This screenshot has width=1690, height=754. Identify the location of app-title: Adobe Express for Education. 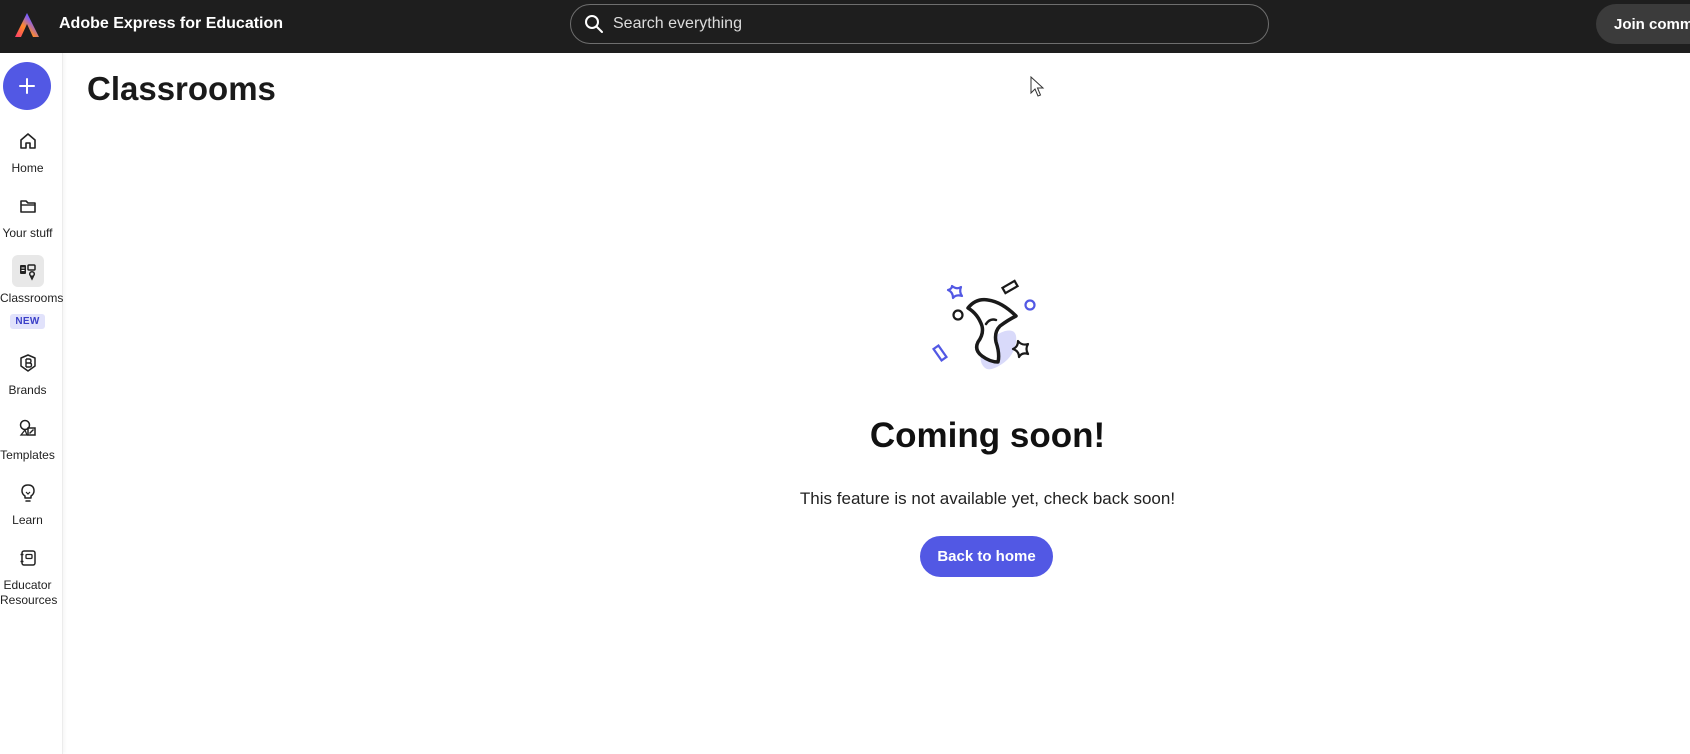
(171, 24).